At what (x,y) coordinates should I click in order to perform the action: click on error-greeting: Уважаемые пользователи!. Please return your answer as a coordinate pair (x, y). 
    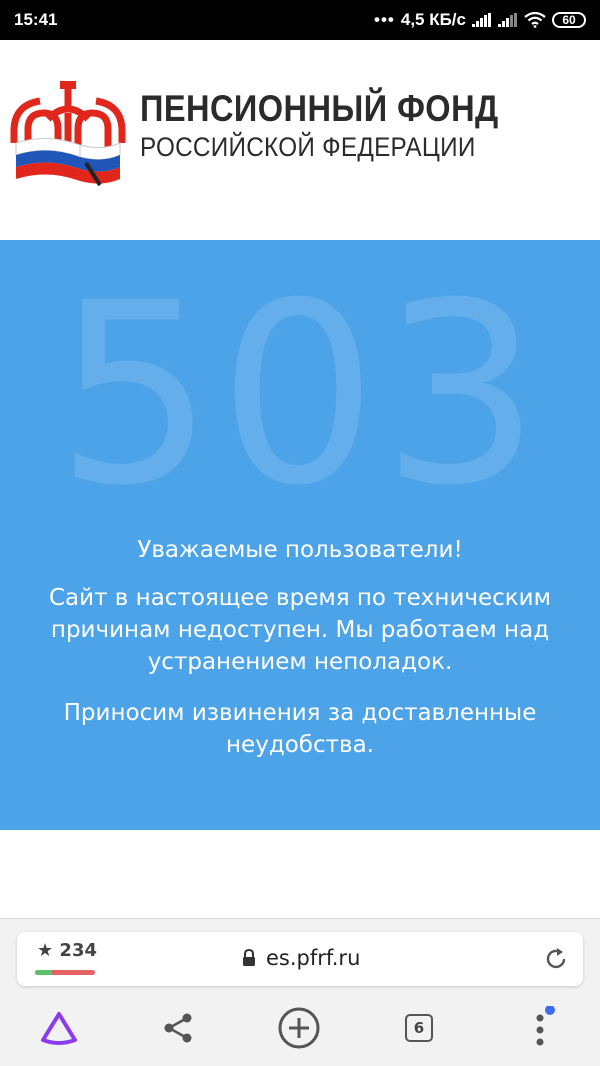
    Looking at the image, I should click on (300, 550).